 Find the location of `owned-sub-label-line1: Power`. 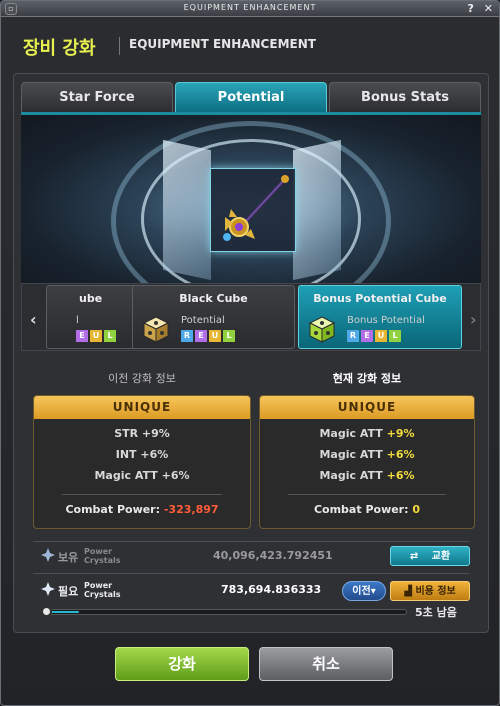

owned-sub-label-line1: Power is located at coordinates (98, 551).